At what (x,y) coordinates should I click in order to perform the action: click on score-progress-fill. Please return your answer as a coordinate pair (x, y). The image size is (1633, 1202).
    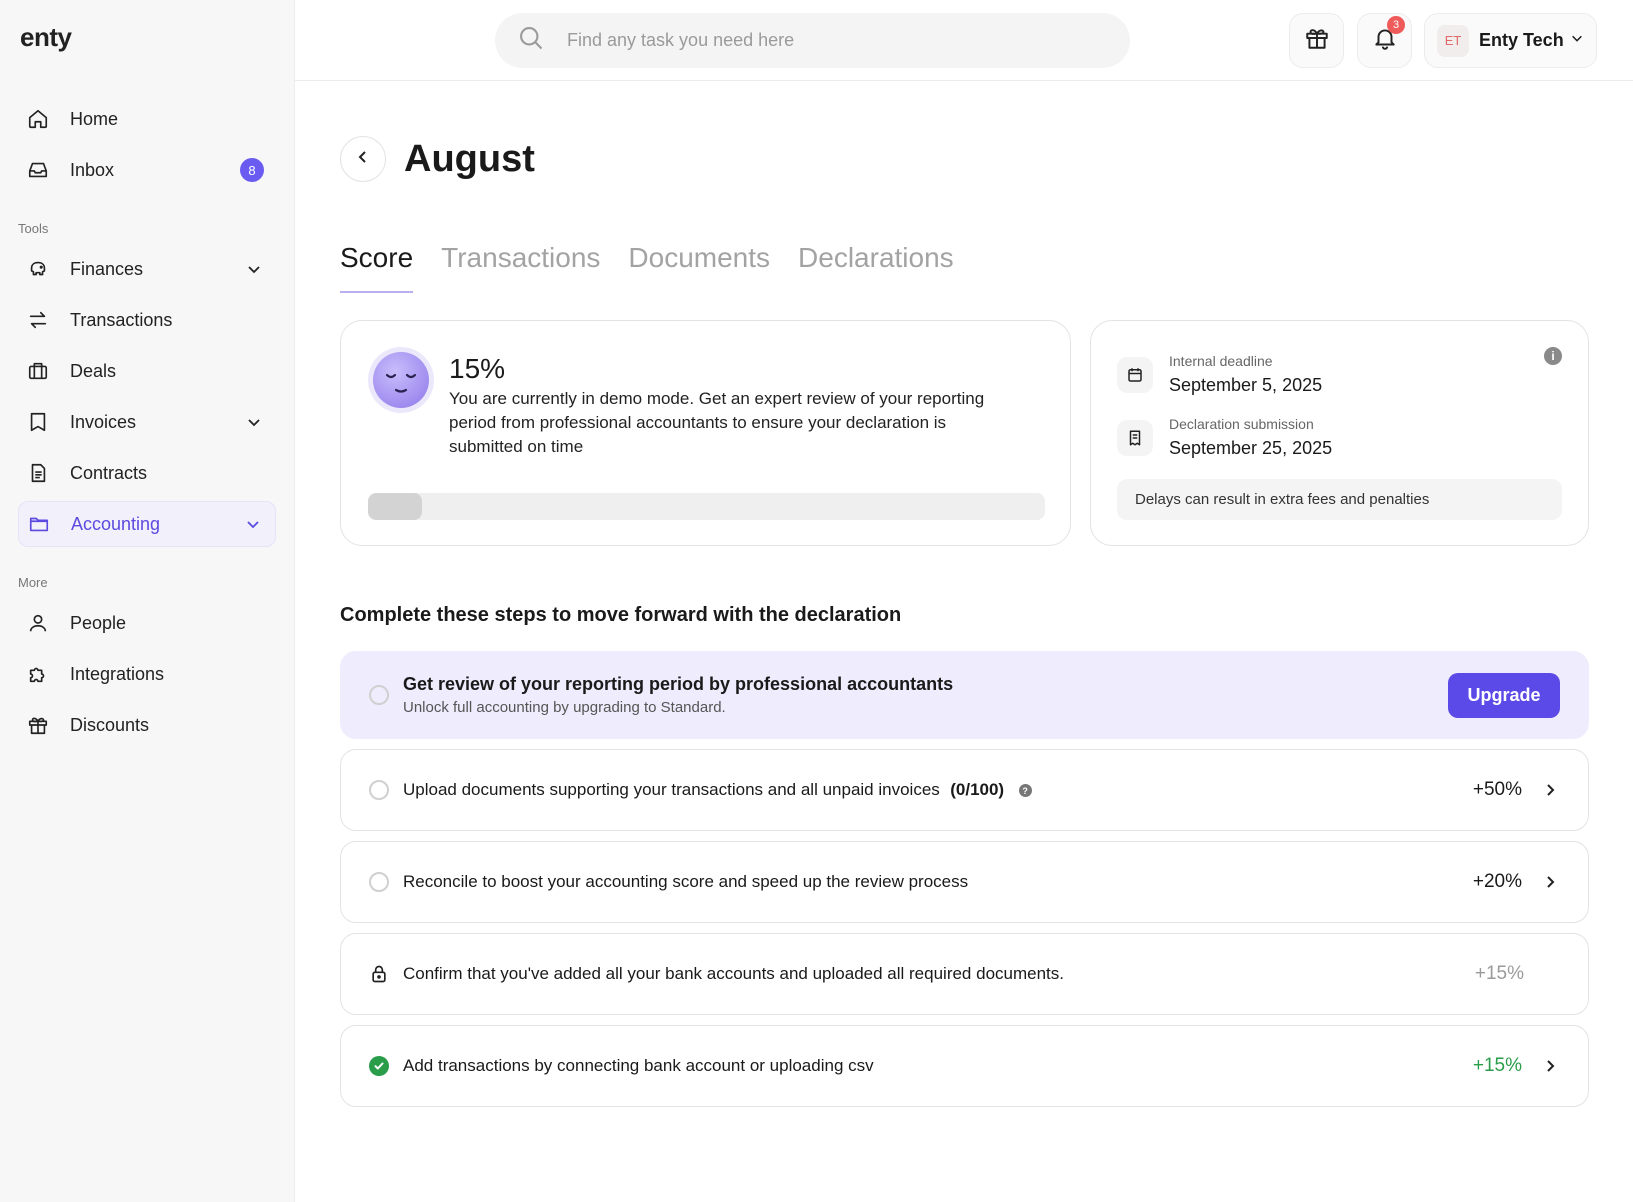
    Looking at the image, I should click on (395, 506).